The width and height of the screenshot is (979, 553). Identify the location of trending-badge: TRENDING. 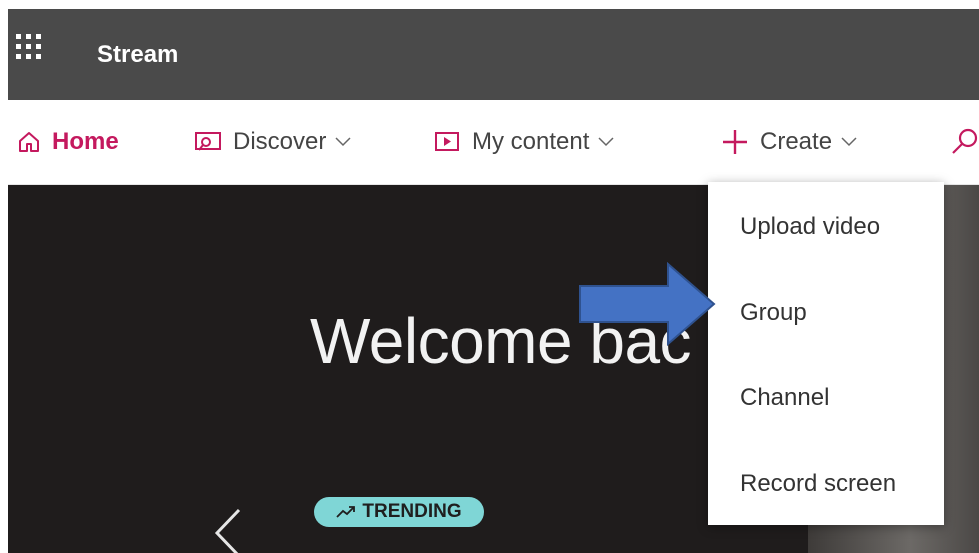
(399, 512).